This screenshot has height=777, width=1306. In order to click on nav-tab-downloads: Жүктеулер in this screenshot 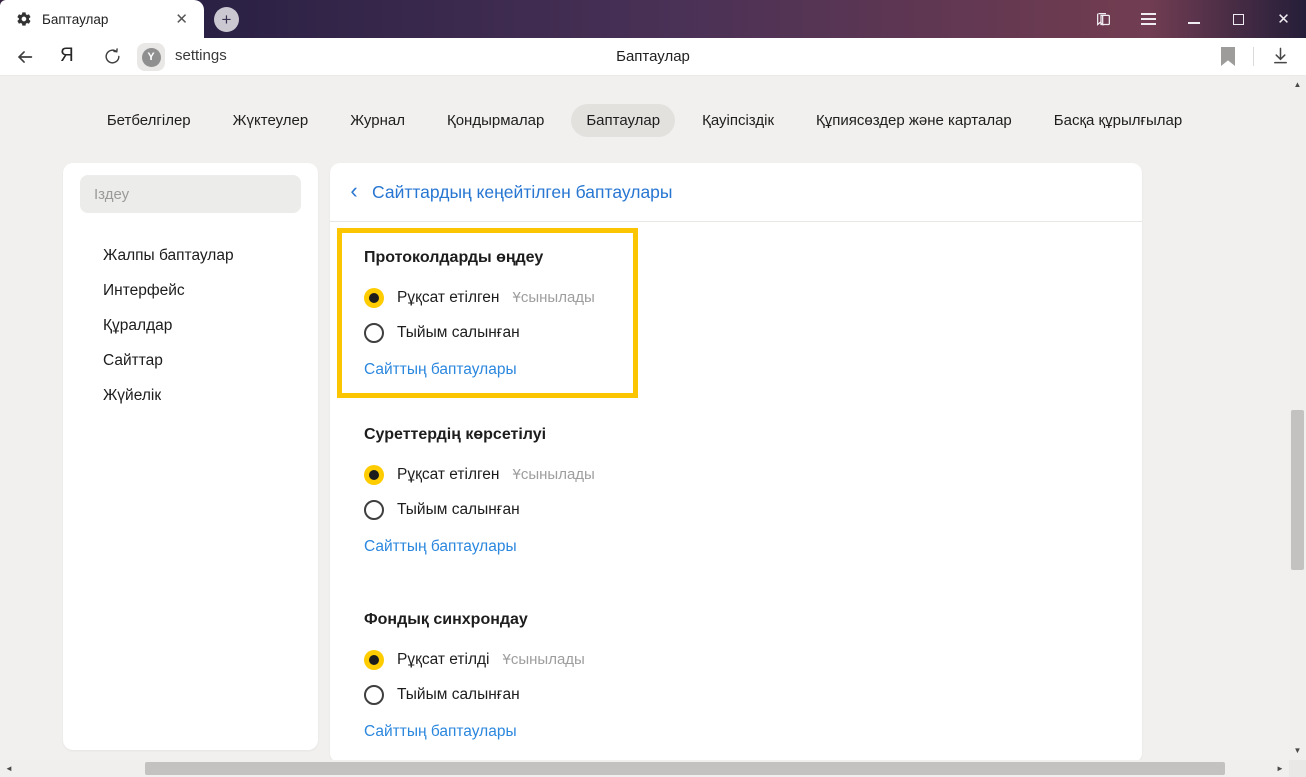, I will do `click(271, 120)`.